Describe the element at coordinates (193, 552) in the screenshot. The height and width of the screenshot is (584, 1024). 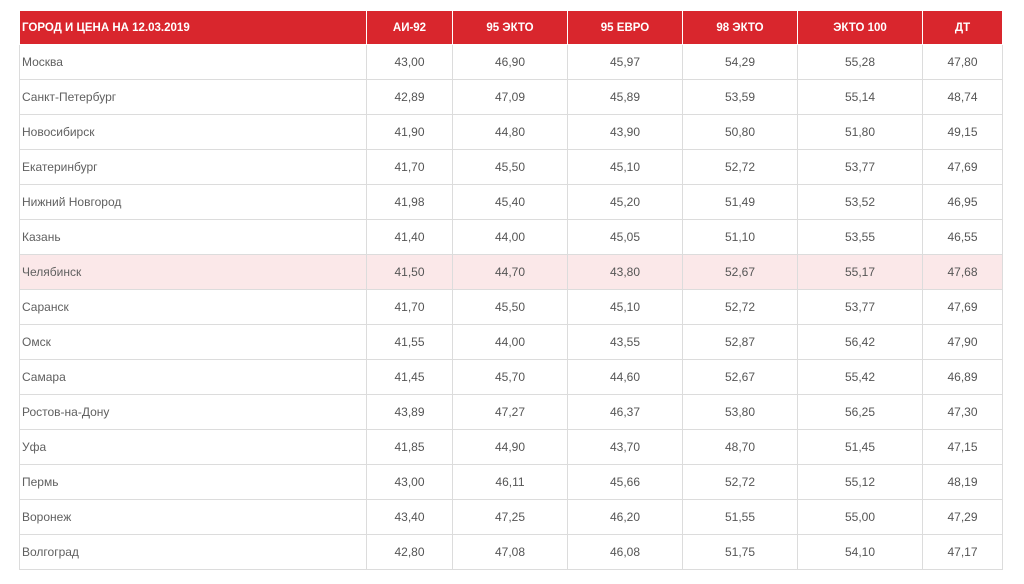
I see `city-cell: Волгоград` at that location.